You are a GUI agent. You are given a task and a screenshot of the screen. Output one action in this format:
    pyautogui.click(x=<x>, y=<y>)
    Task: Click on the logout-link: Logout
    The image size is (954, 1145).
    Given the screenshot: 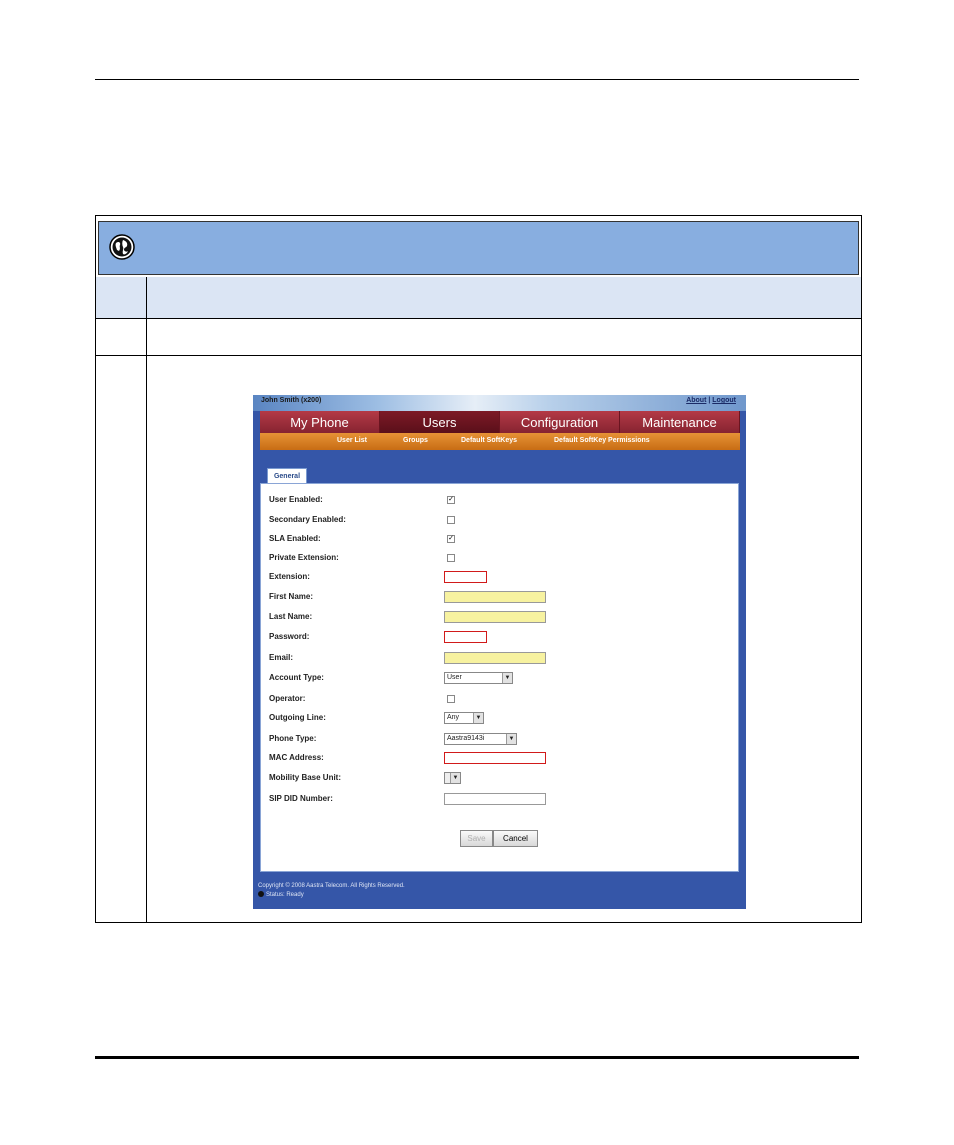 What is the action you would take?
    pyautogui.click(x=724, y=400)
    